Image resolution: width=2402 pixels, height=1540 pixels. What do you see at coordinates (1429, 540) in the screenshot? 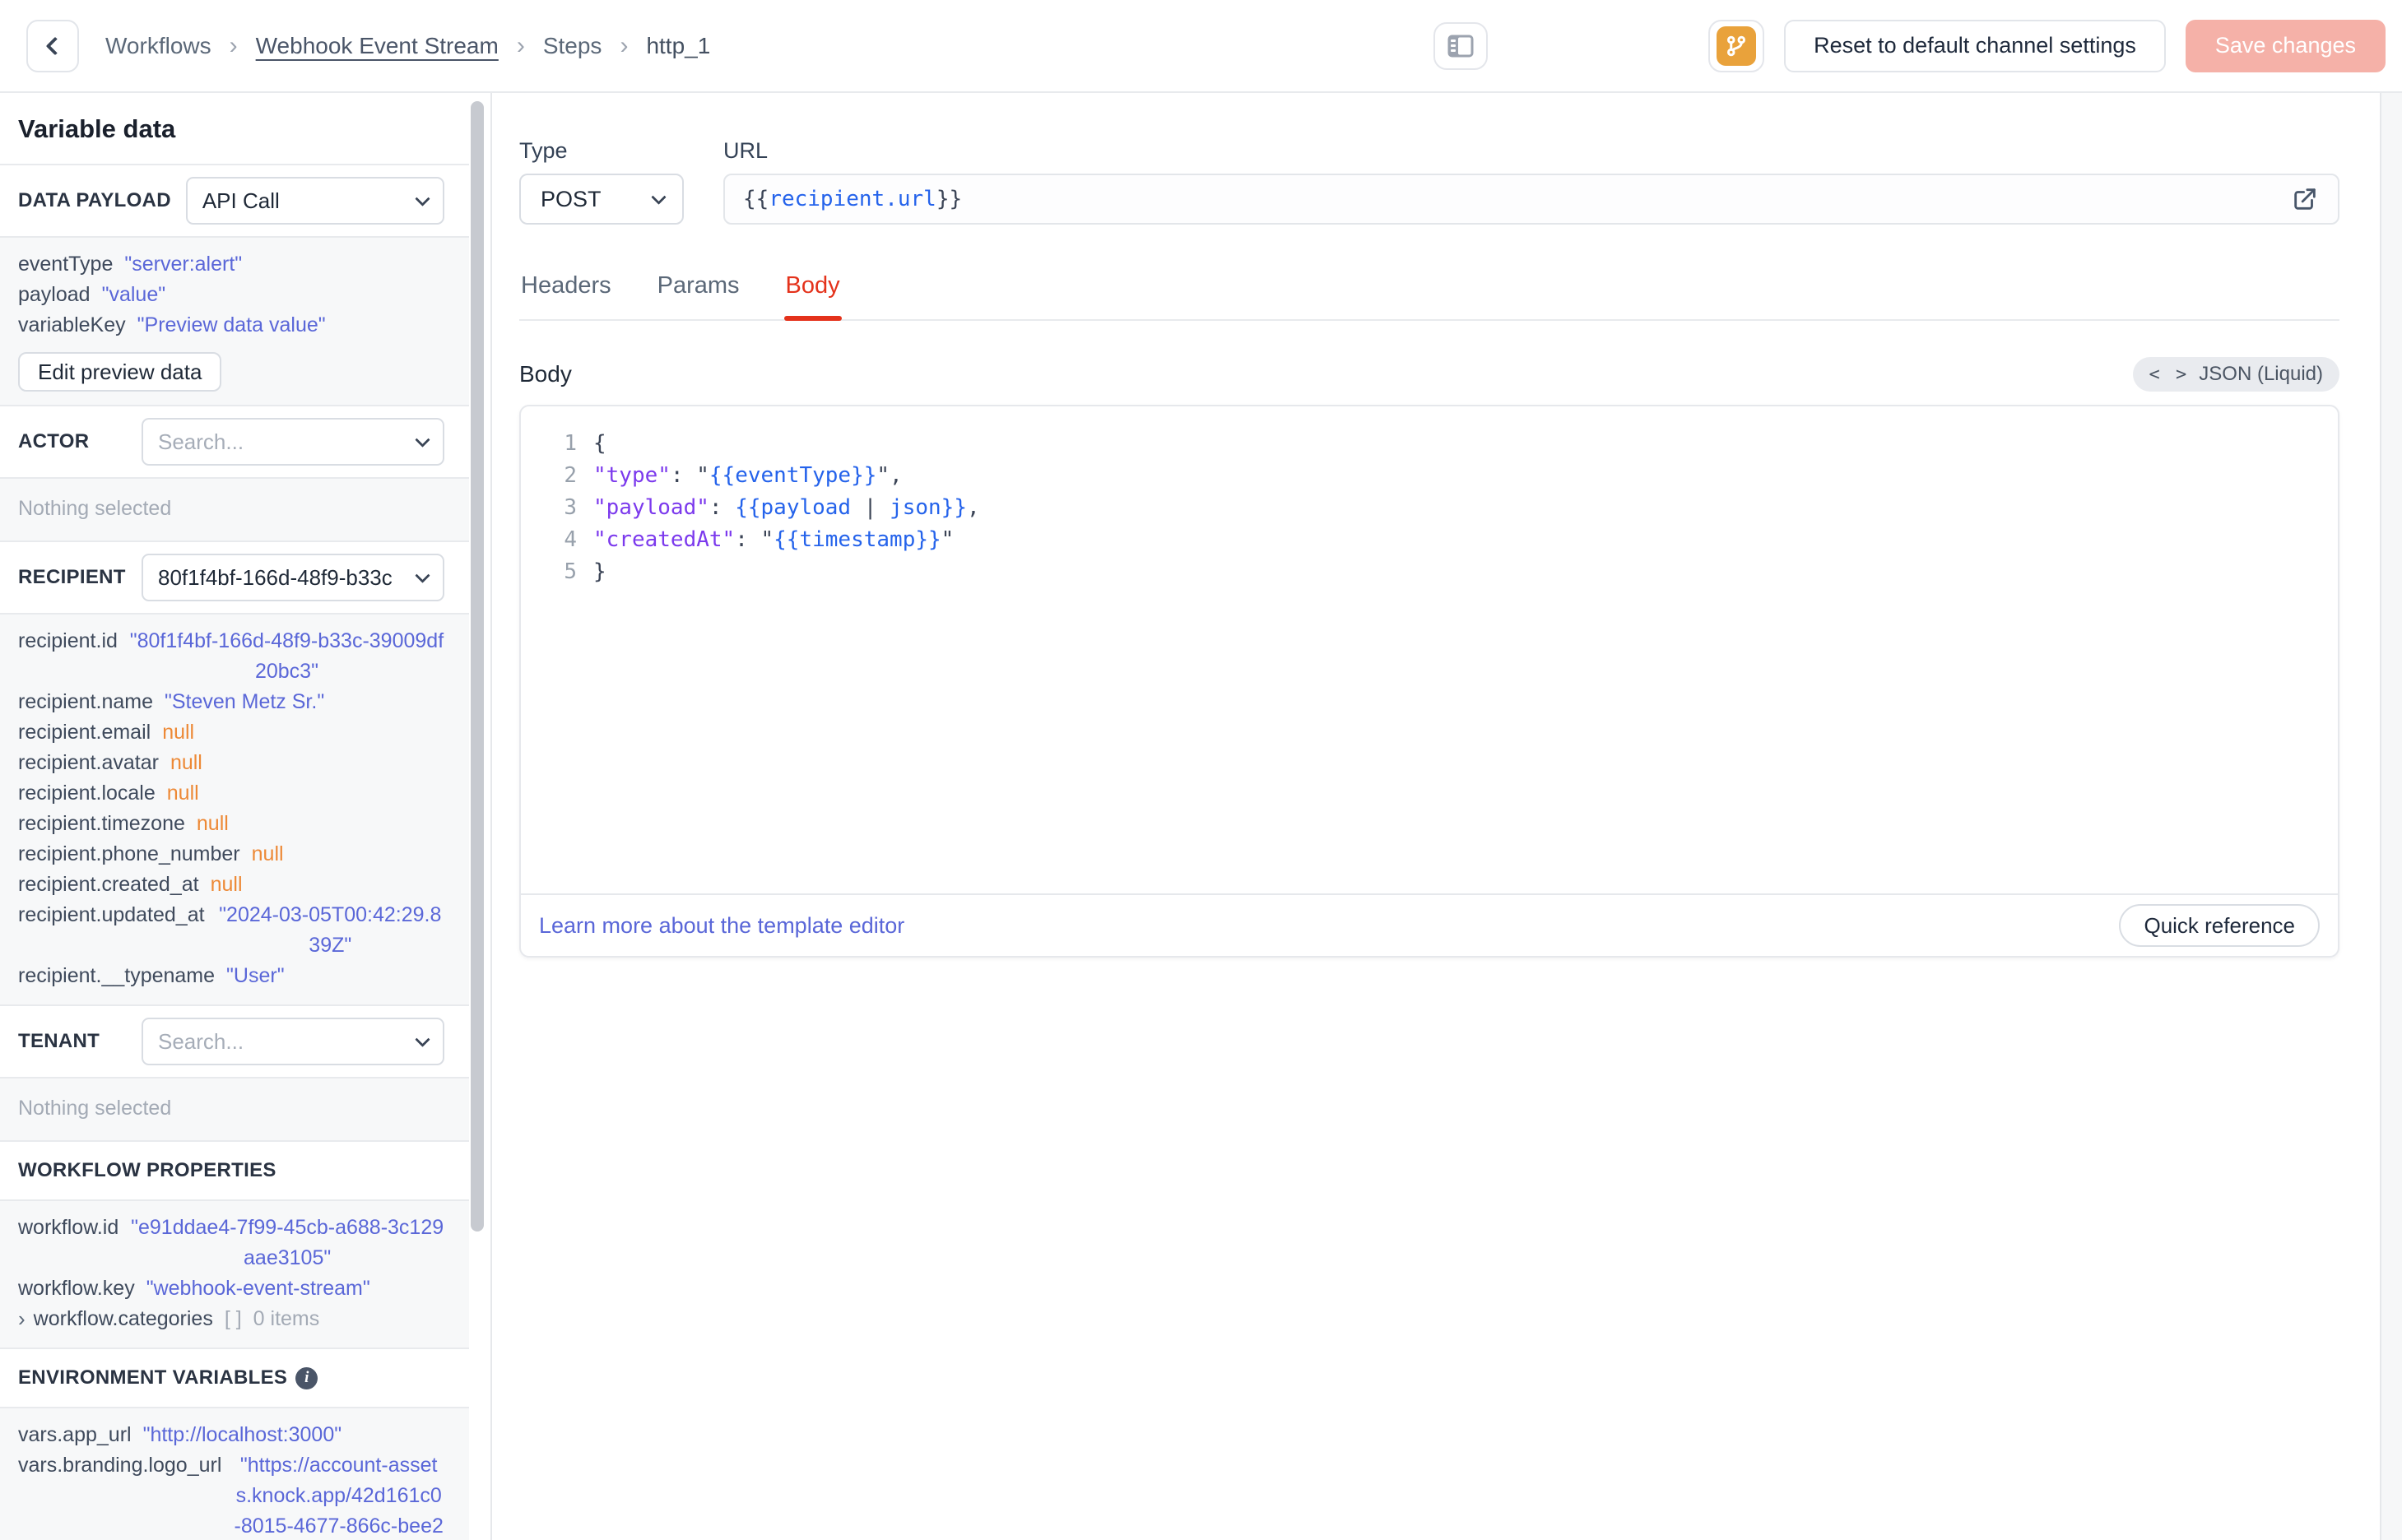
I see `code-line: 4 "createdAt": "{{timestamp}}"` at bounding box center [1429, 540].